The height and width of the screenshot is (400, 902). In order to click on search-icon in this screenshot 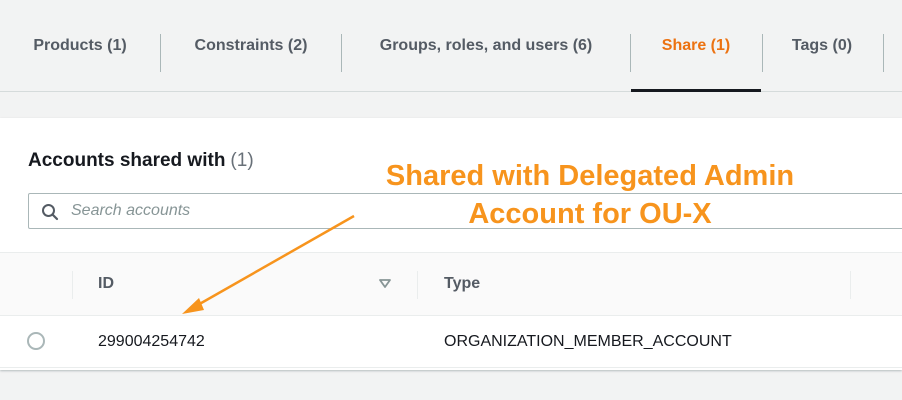, I will do `click(50, 212)`.